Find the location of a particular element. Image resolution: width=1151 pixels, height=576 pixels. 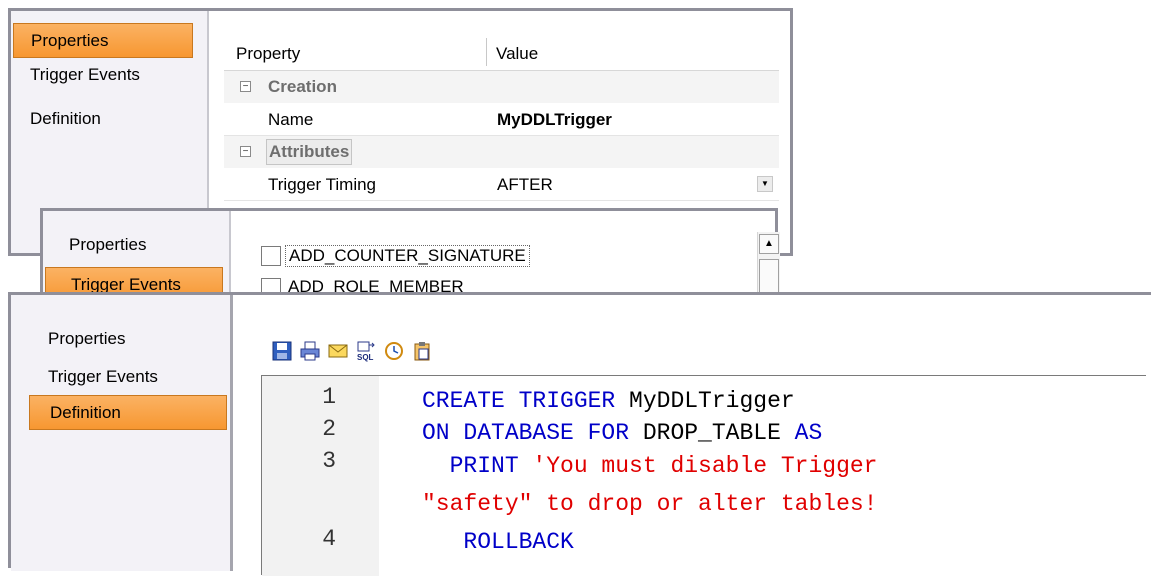

code-line-3: PRINT 'You must disable Trigger is located at coordinates (650, 466).